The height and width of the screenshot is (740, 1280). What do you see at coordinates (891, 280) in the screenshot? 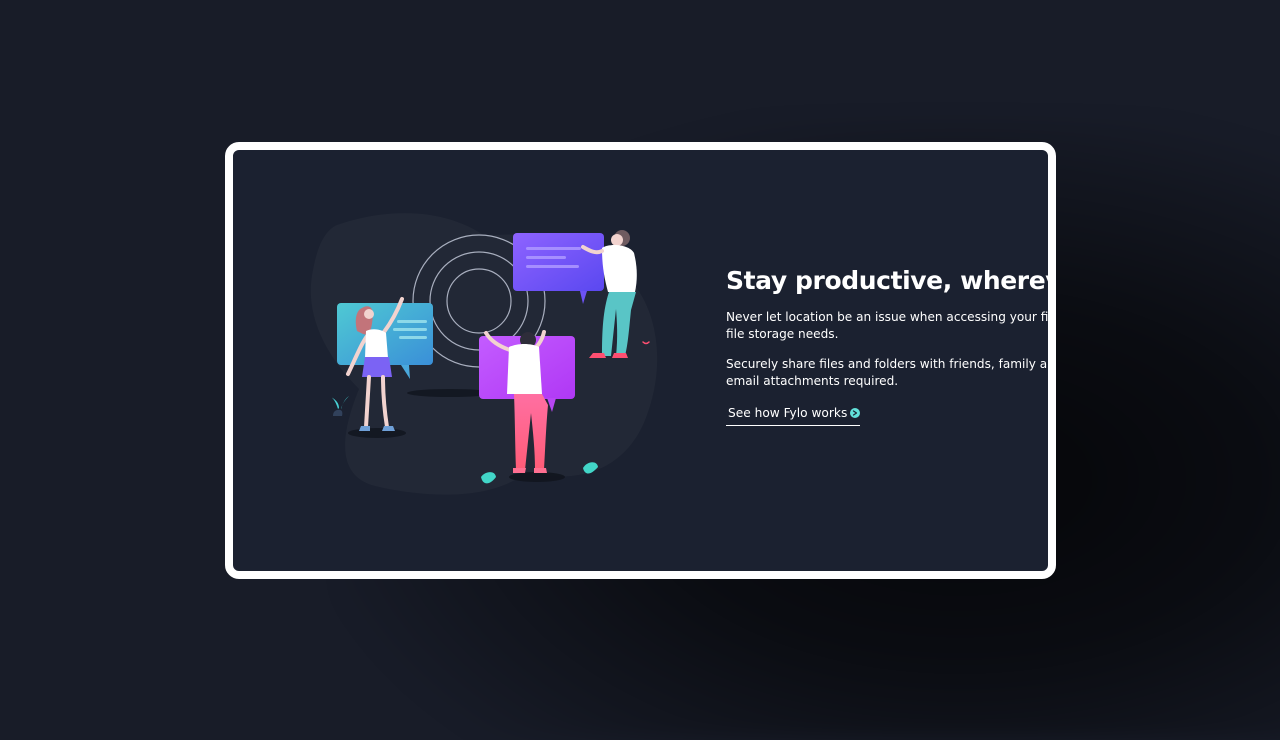
I see `headline: Stay productive, whereve` at bounding box center [891, 280].